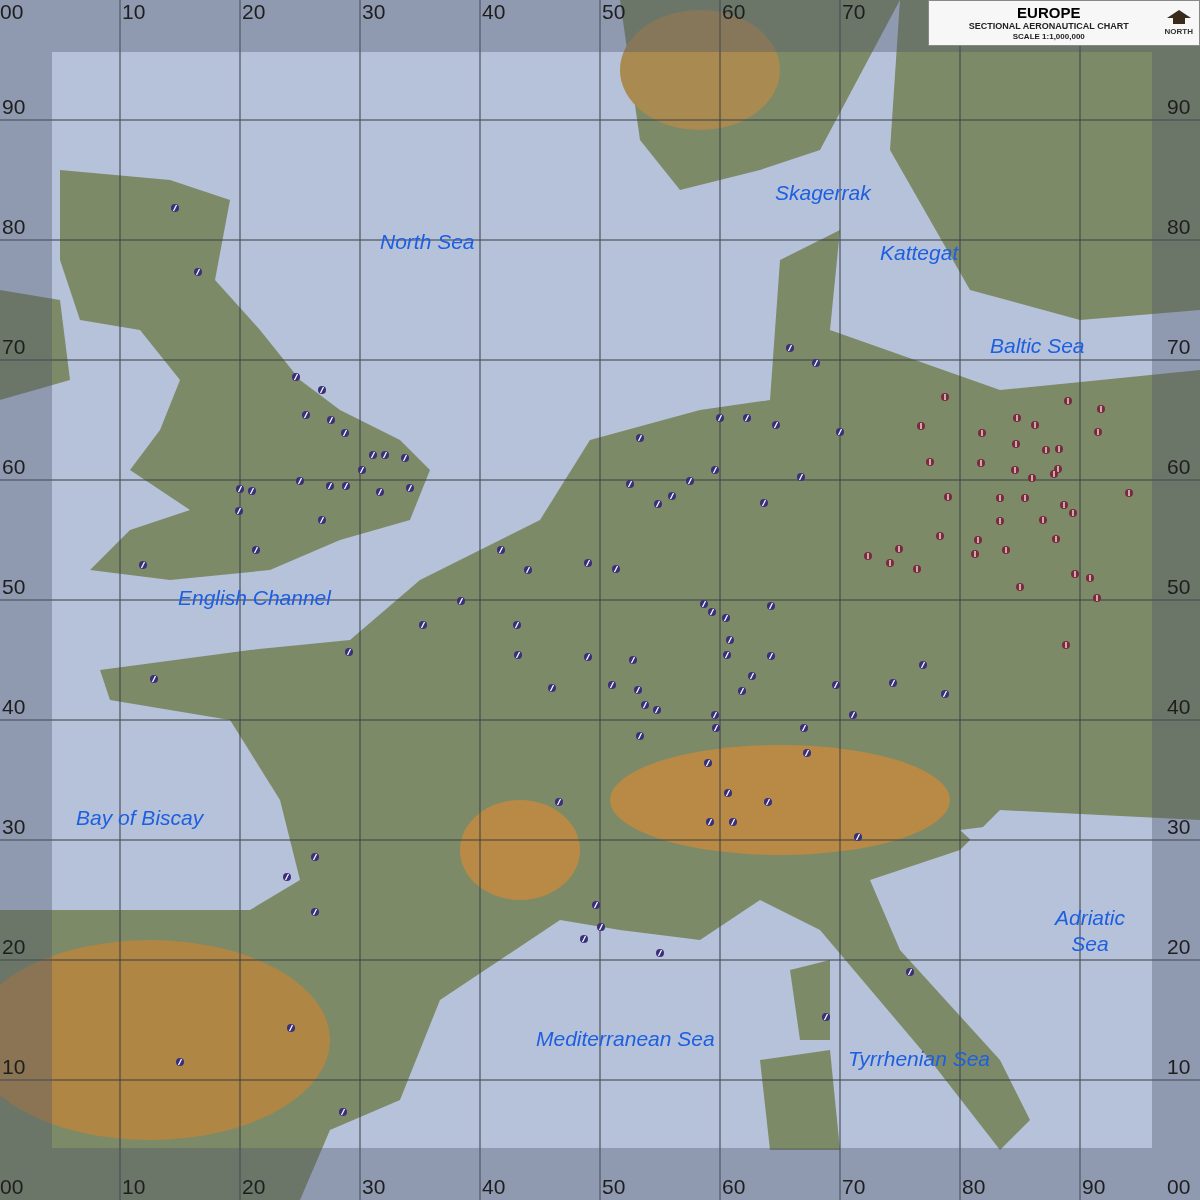 This screenshot has width=1200, height=1200. Describe the element at coordinates (254, 598) in the screenshot. I see `sea-label: English Channel` at that location.